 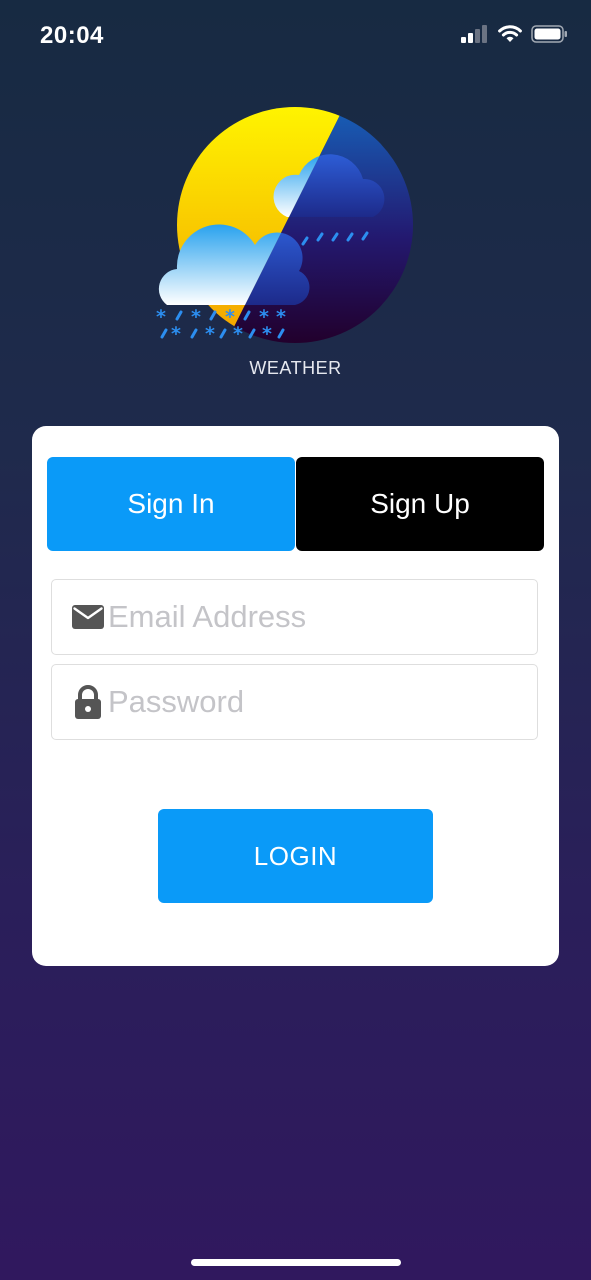 I want to click on status-icons, so click(x=515, y=34).